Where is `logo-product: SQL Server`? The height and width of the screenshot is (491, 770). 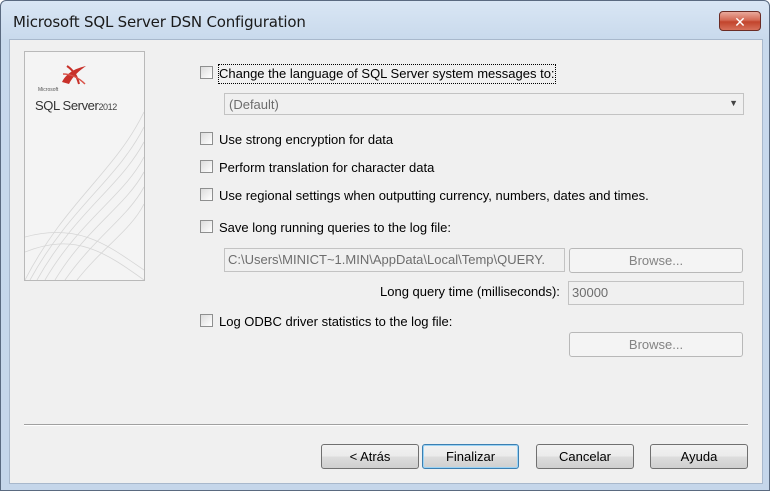 logo-product: SQL Server is located at coordinates (67, 105).